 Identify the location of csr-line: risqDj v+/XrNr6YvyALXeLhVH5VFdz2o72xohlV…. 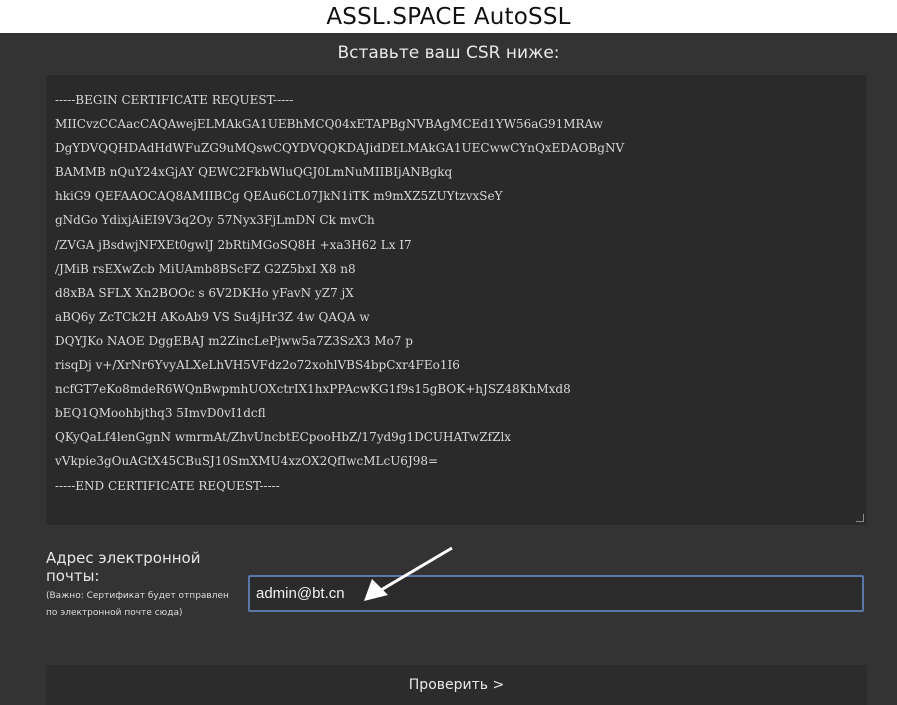
(257, 365).